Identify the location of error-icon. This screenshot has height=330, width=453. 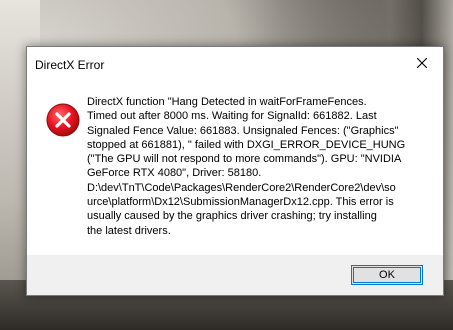
(63, 120).